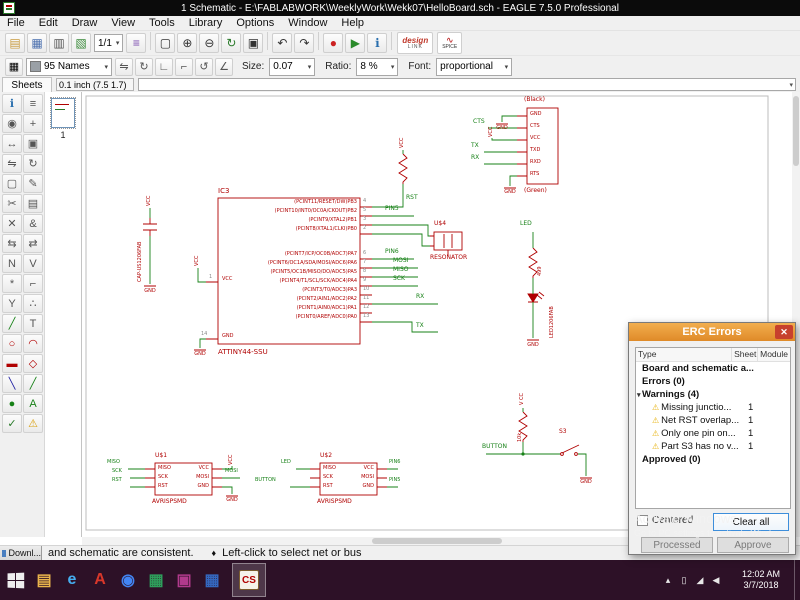 The image size is (800, 600). What do you see at coordinates (352, 23) in the screenshot?
I see `menu-help: Help` at bounding box center [352, 23].